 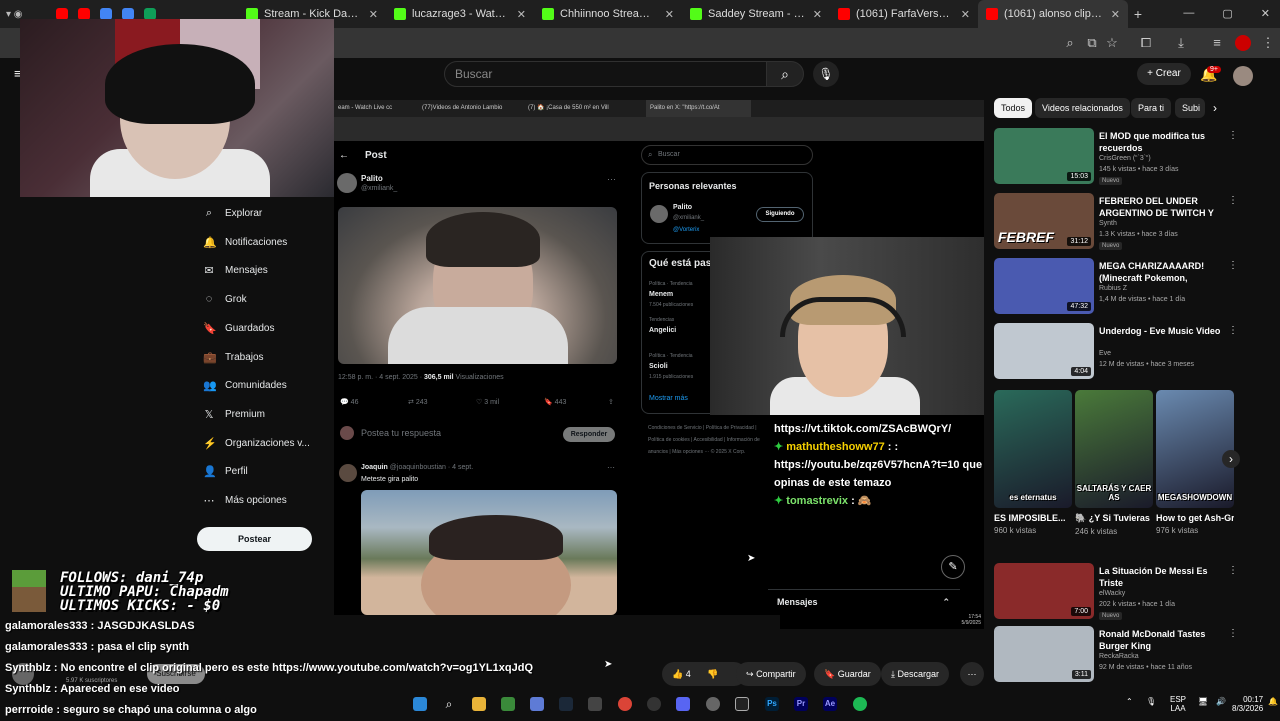 I want to click on x-nav-item: ✉ Mensajes, so click(x=235, y=270).